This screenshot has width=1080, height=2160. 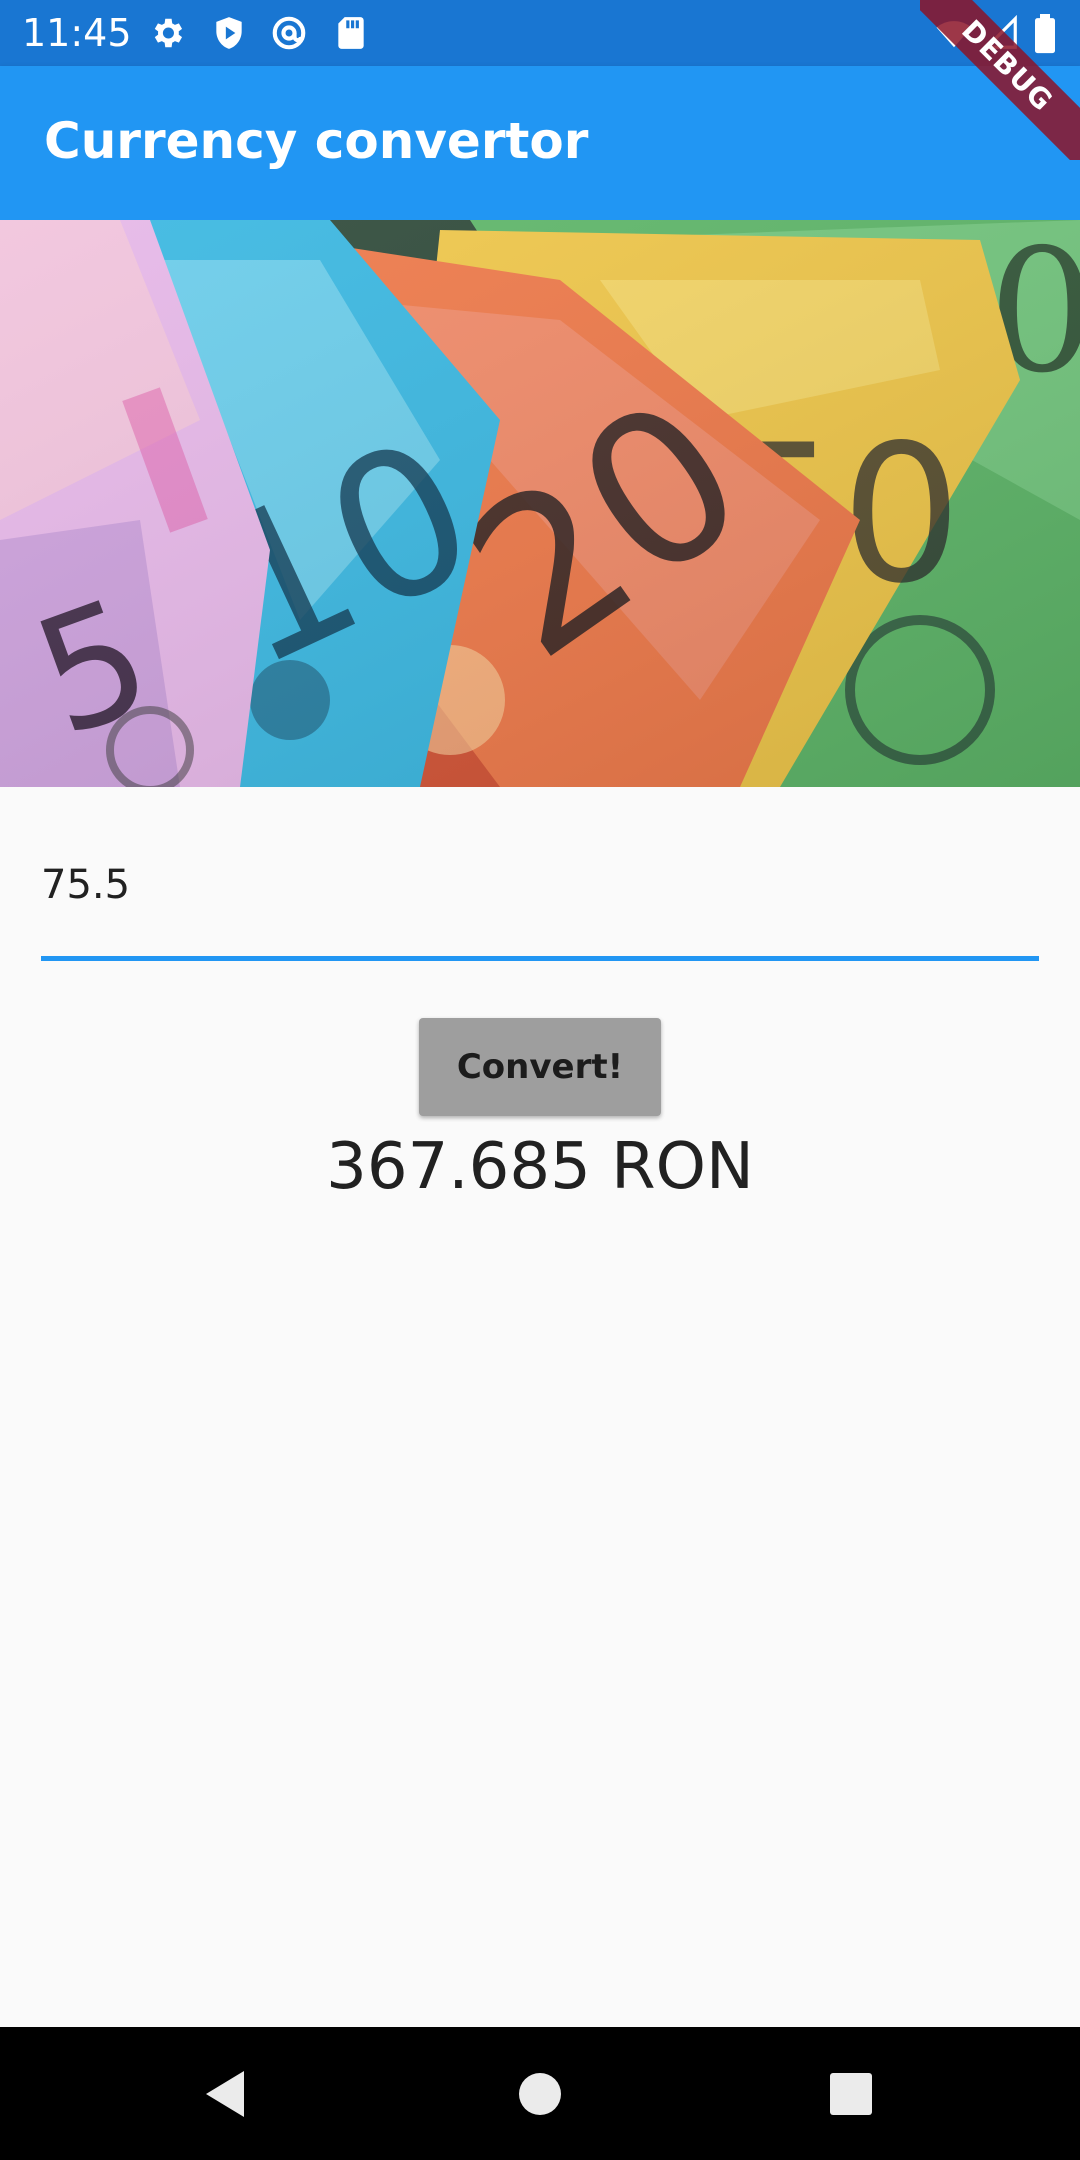 I want to click on amount-field, so click(x=540, y=900).